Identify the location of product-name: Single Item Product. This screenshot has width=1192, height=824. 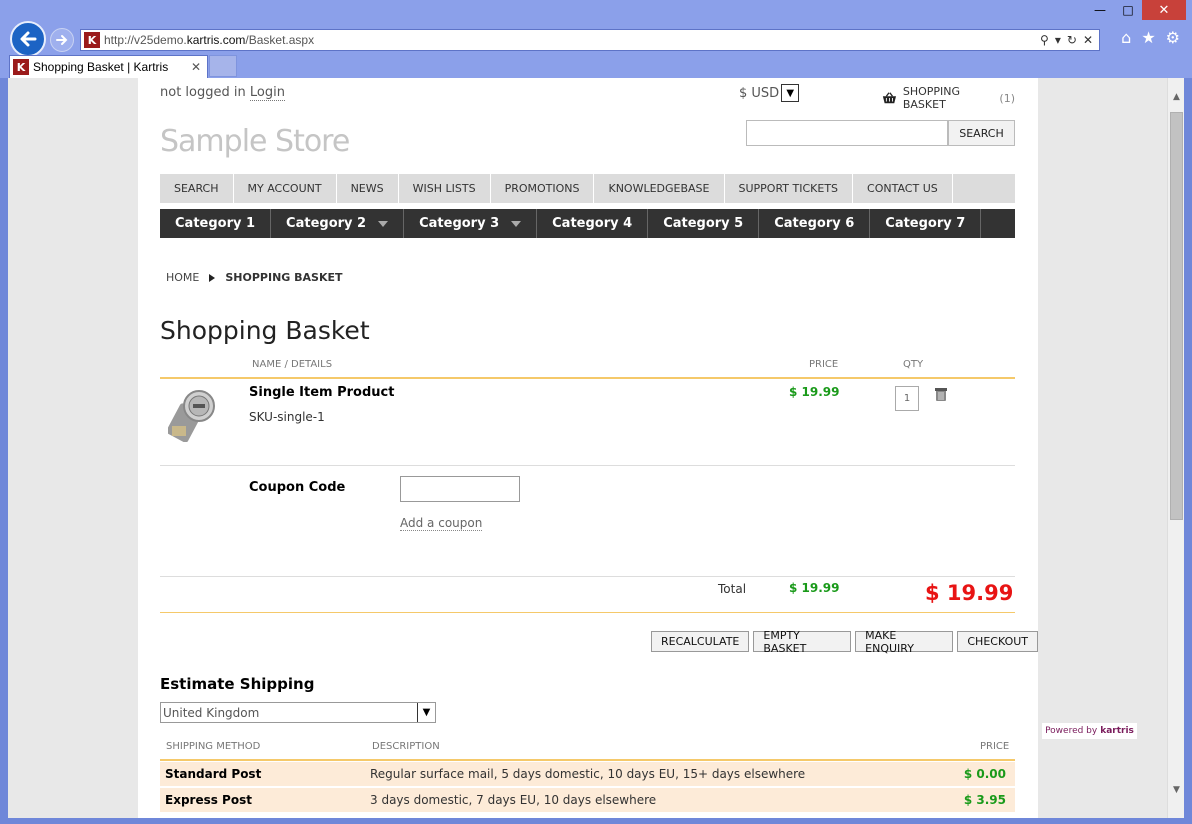
(321, 392).